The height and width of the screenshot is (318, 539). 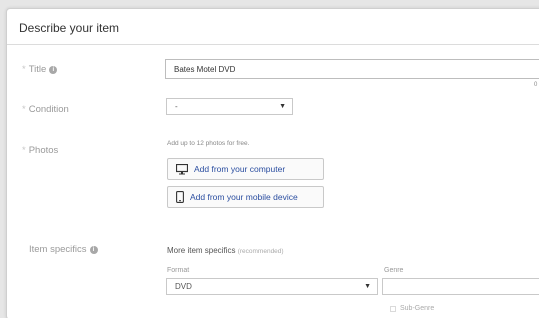 What do you see at coordinates (273, 27) in the screenshot?
I see `panel-title: Describe your item` at bounding box center [273, 27].